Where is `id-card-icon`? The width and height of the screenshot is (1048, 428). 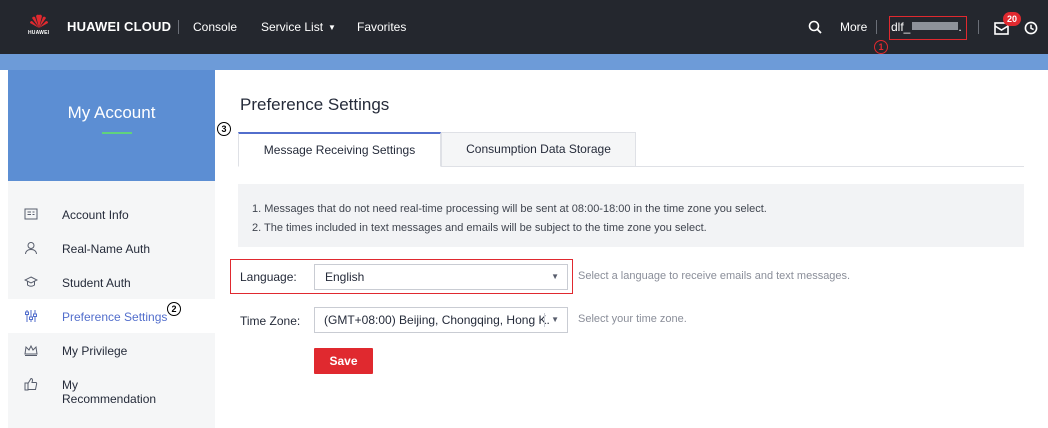
id-card-icon is located at coordinates (31, 214).